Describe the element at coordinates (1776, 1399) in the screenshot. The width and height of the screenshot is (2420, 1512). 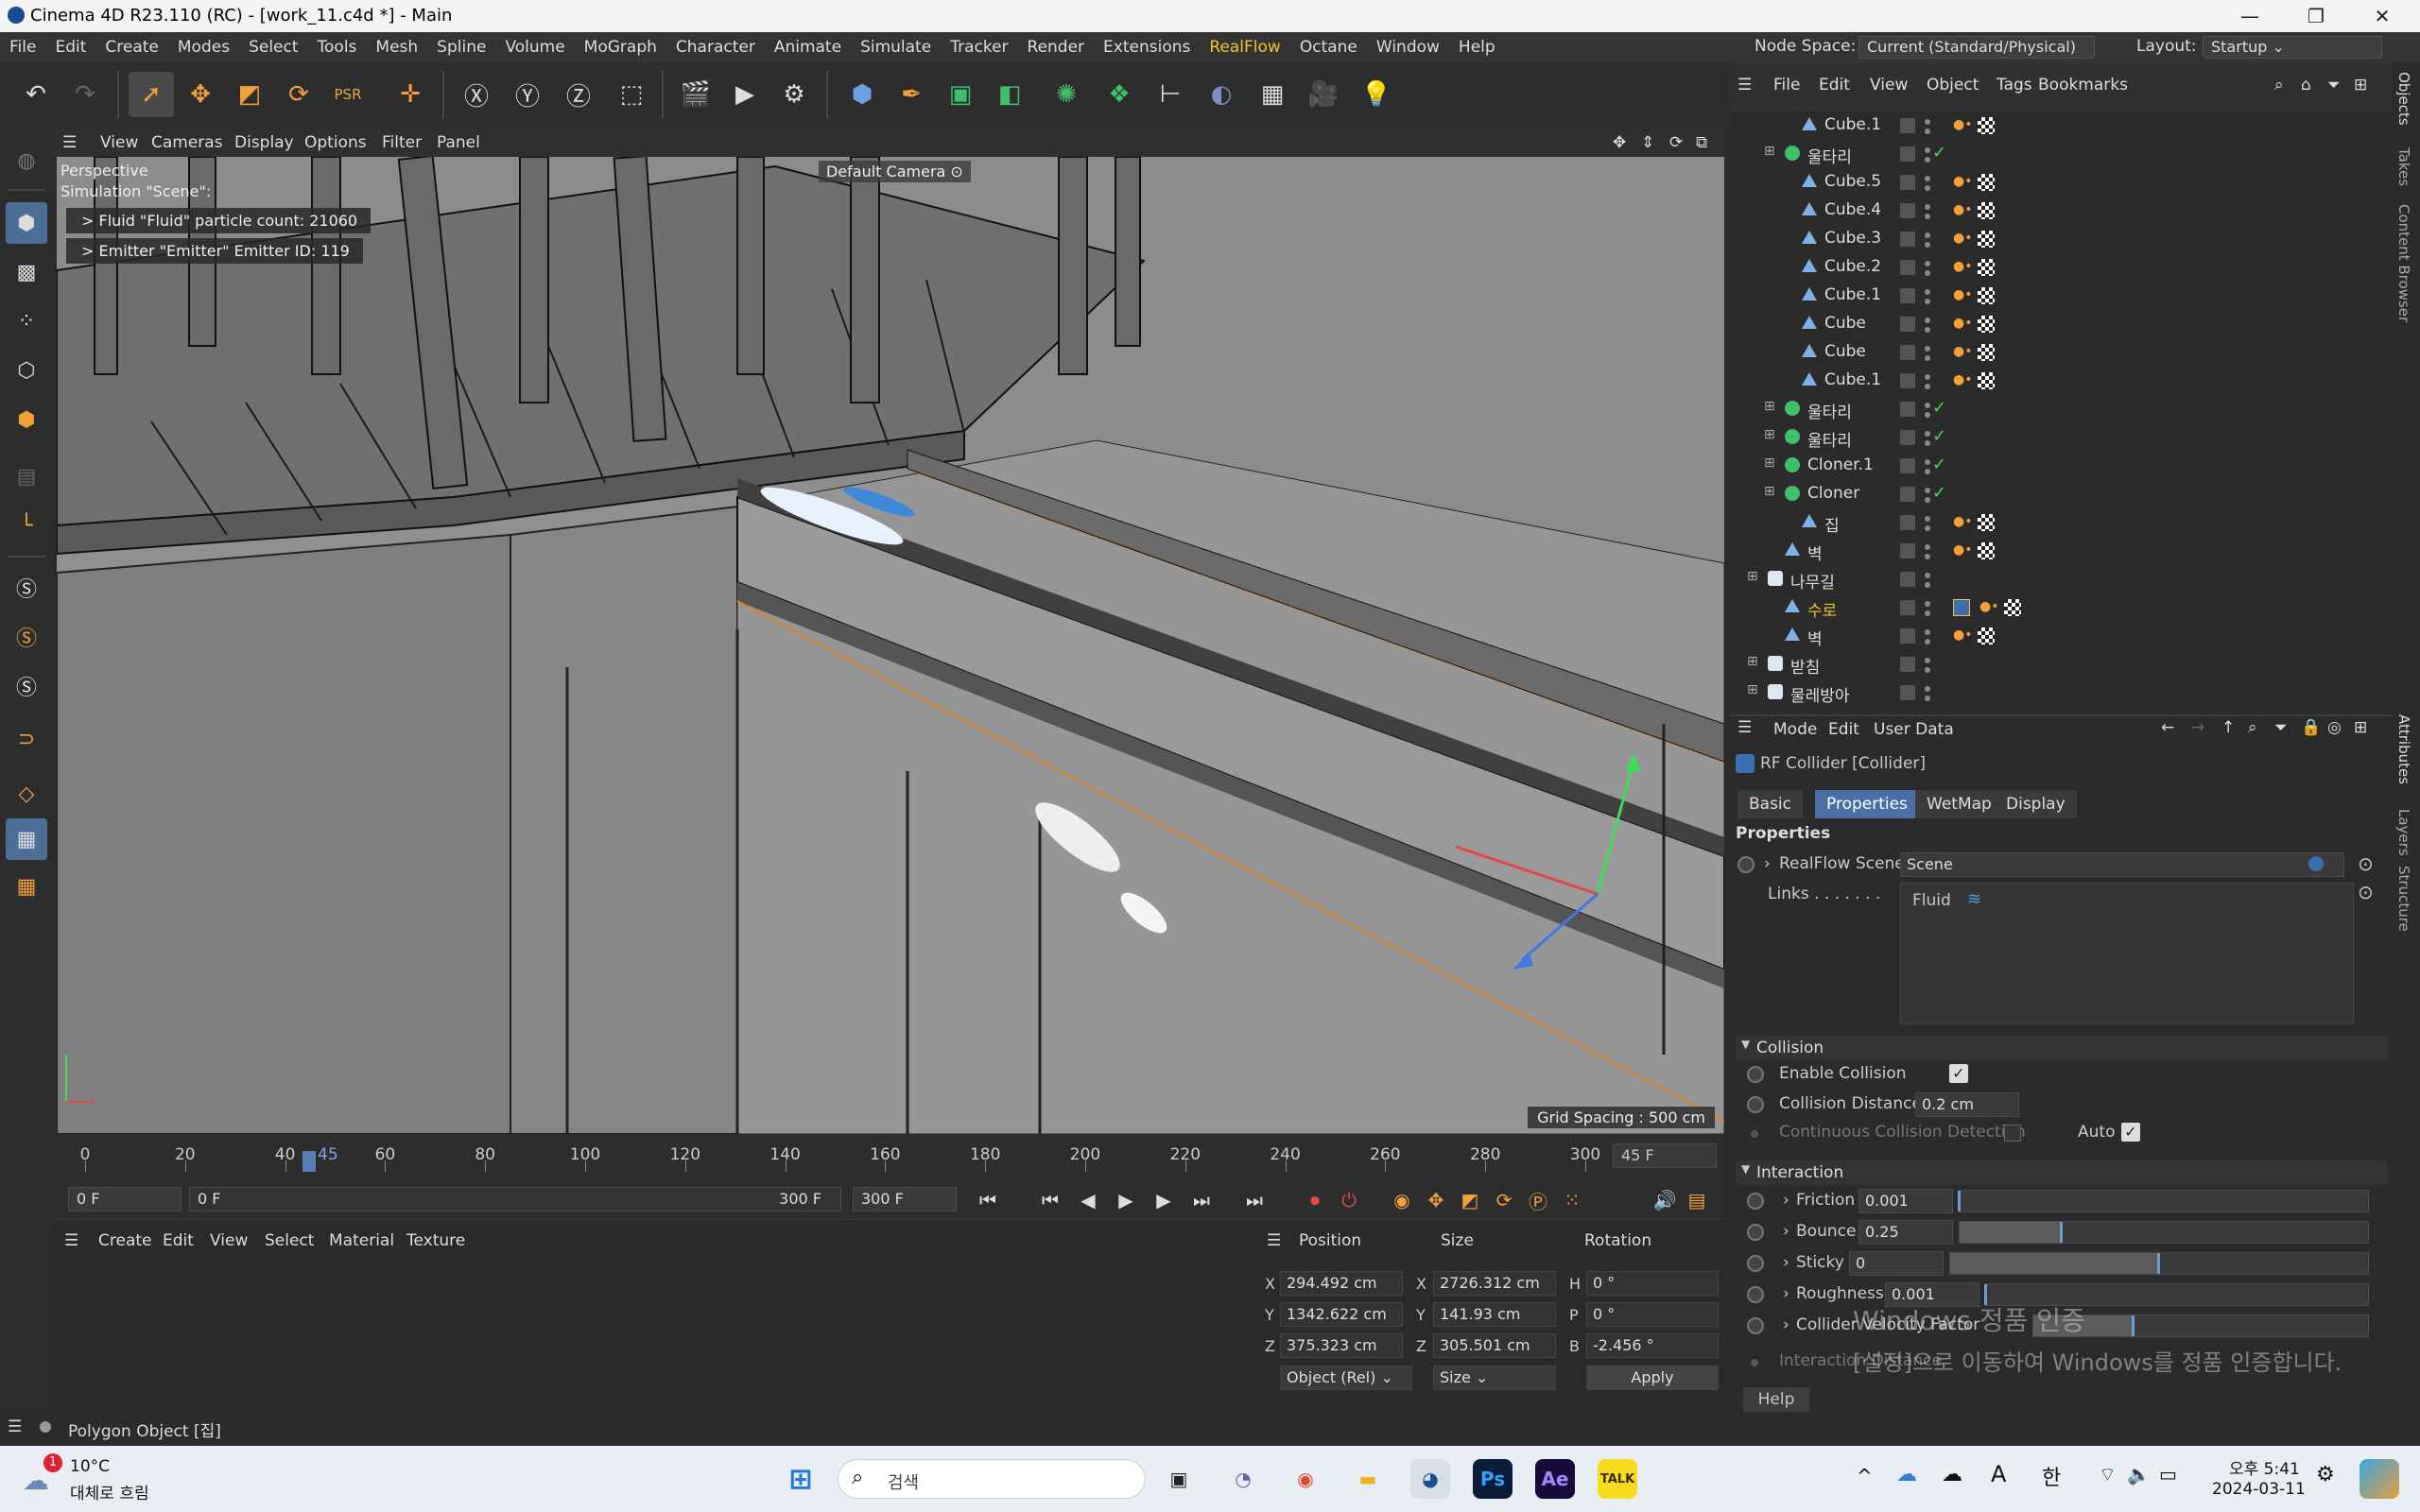
I see `help-button: Help` at that location.